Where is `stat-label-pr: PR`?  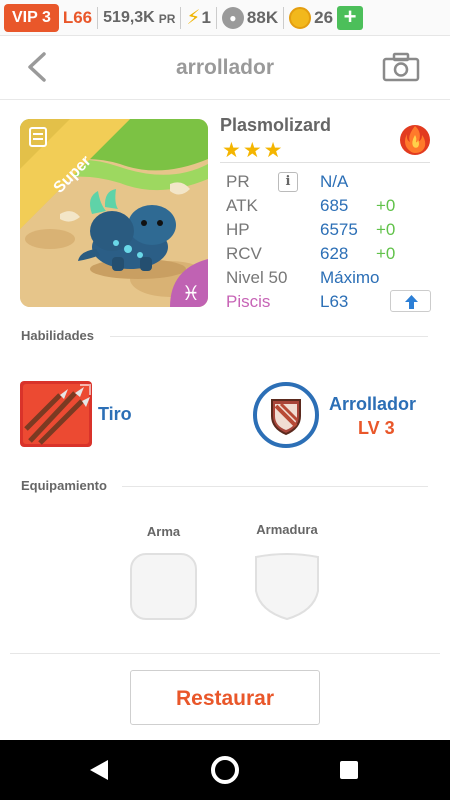
stat-label-pr: PR is located at coordinates (238, 181).